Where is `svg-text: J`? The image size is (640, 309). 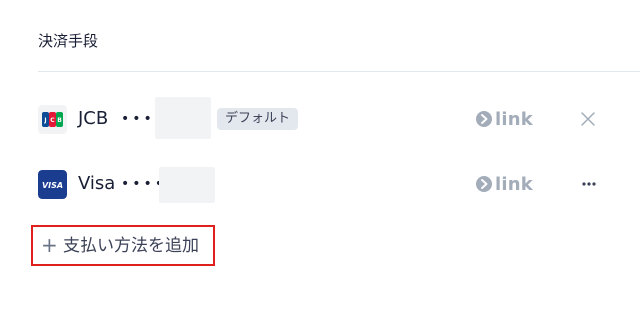 svg-text: J is located at coordinates (44, 120).